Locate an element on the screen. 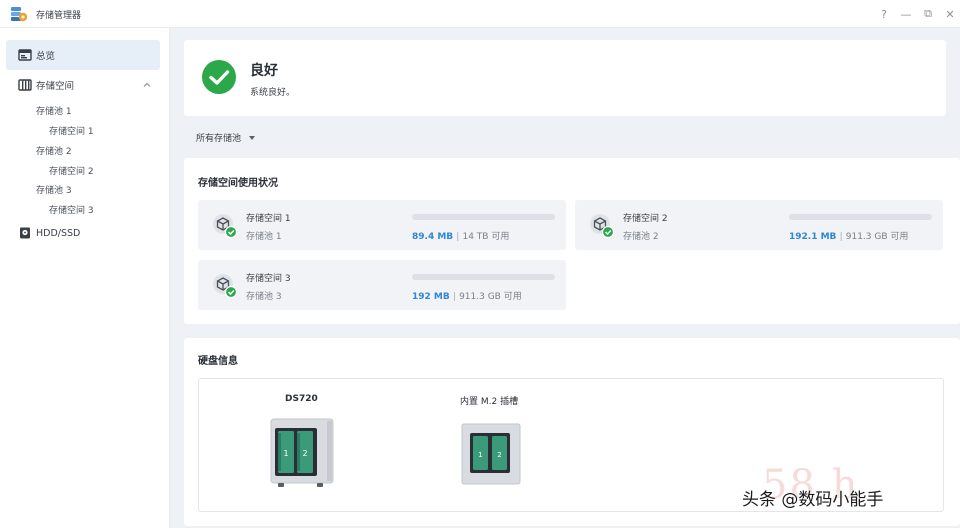 The image size is (960, 528). ds720-slot-1: 1 is located at coordinates (285, 453).